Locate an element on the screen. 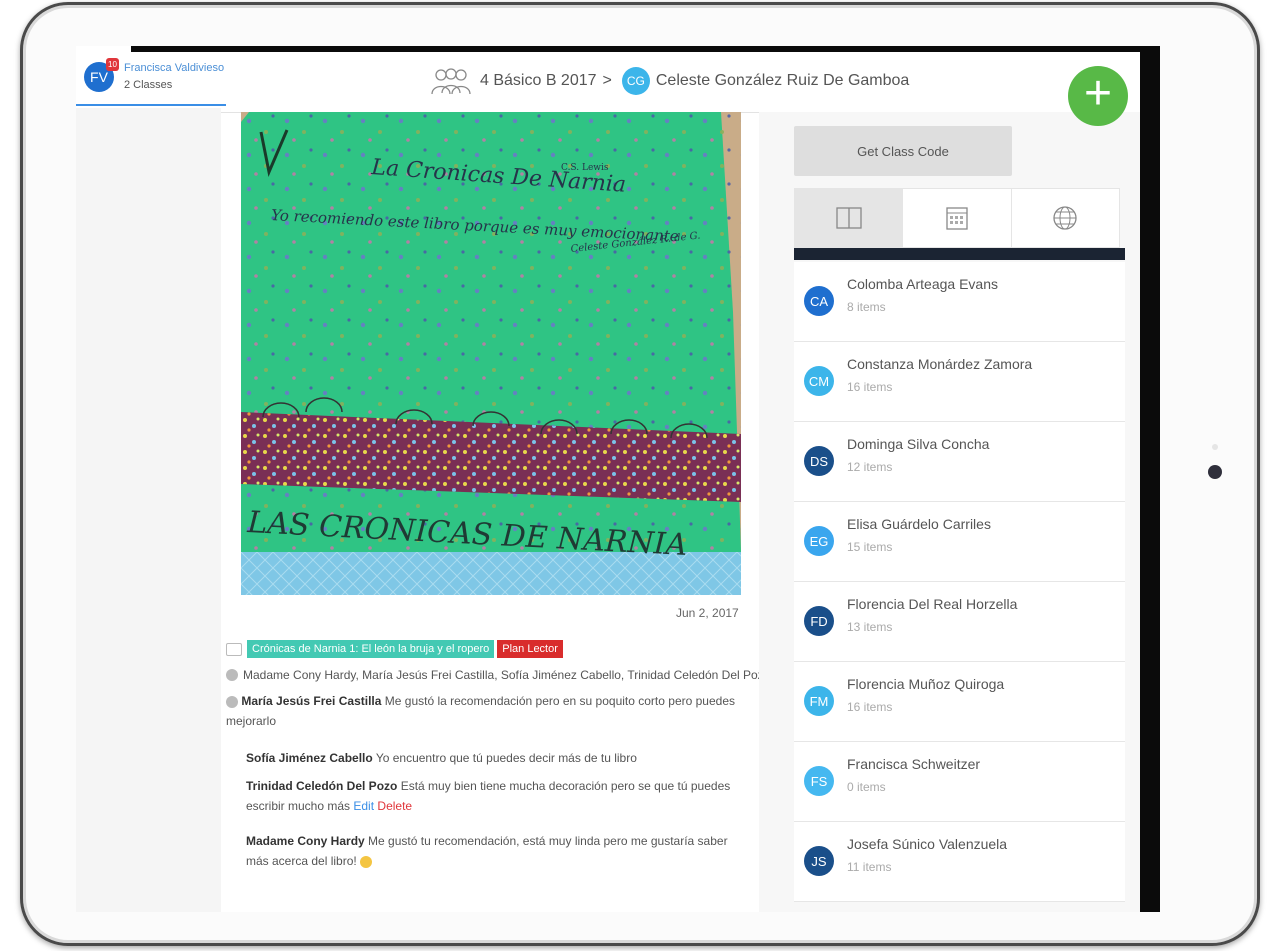 The width and height of the screenshot is (1281, 951). student-item: EG Elisa Guárdelo Carriles 15 items is located at coordinates (959, 542).